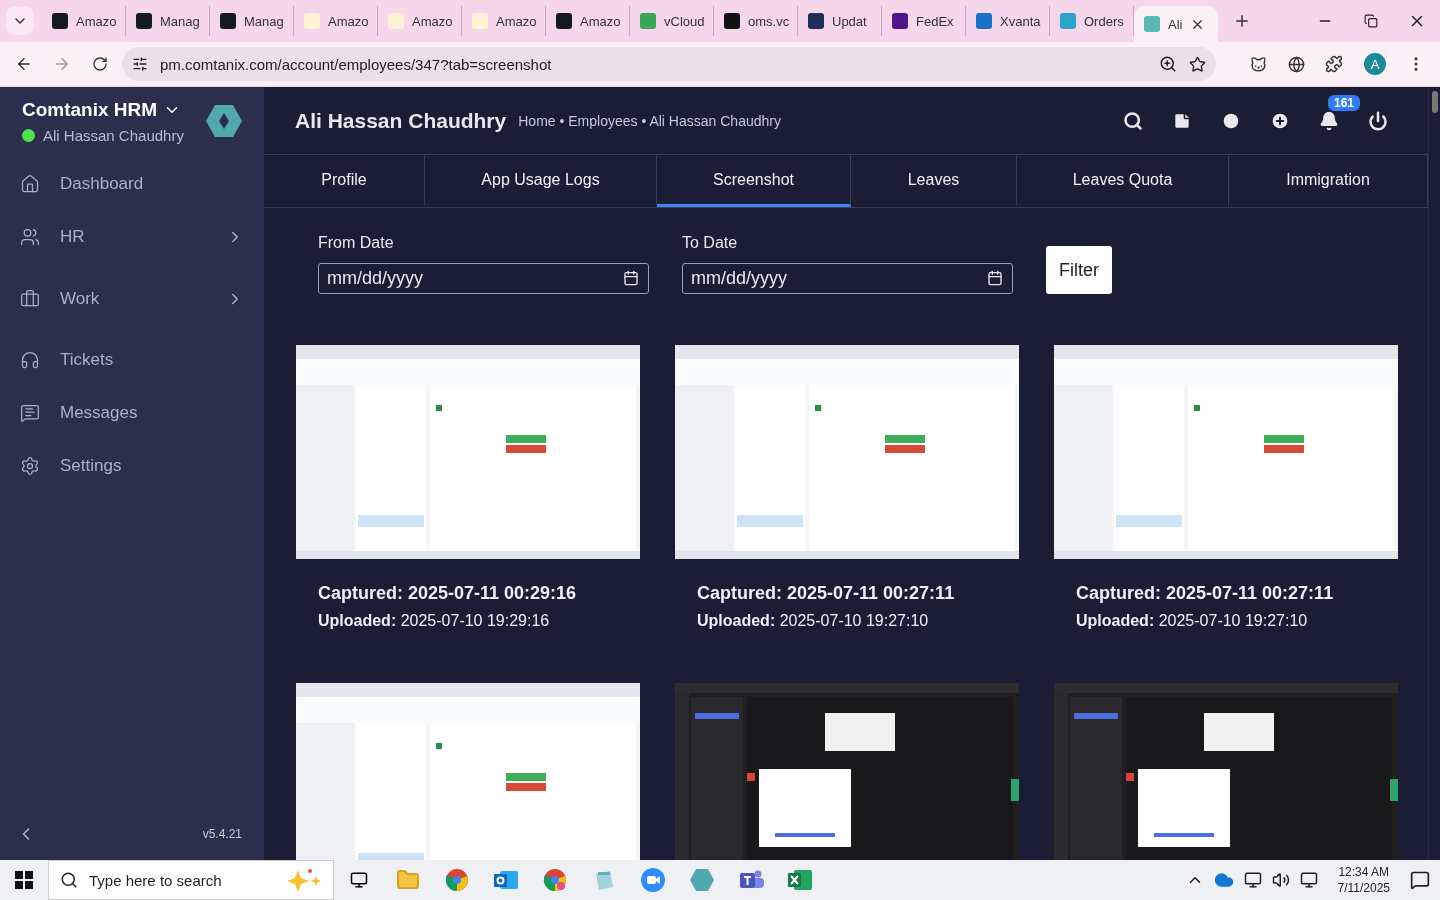 The image size is (1440, 900). What do you see at coordinates (1363, 888) in the screenshot?
I see `date-label: 7/11/2025` at bounding box center [1363, 888].